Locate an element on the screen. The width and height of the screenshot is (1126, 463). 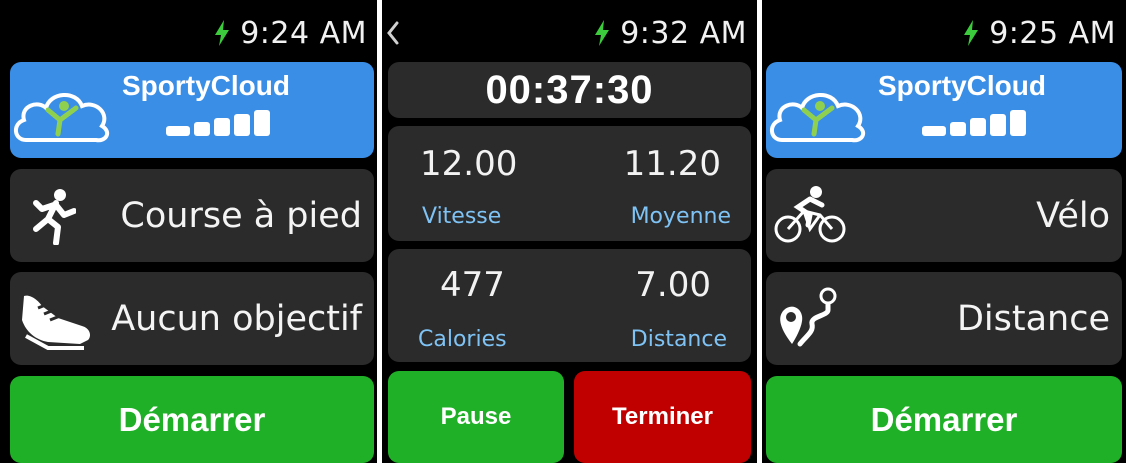
elapsed-time-card: 00:37:30 is located at coordinates (569, 90).